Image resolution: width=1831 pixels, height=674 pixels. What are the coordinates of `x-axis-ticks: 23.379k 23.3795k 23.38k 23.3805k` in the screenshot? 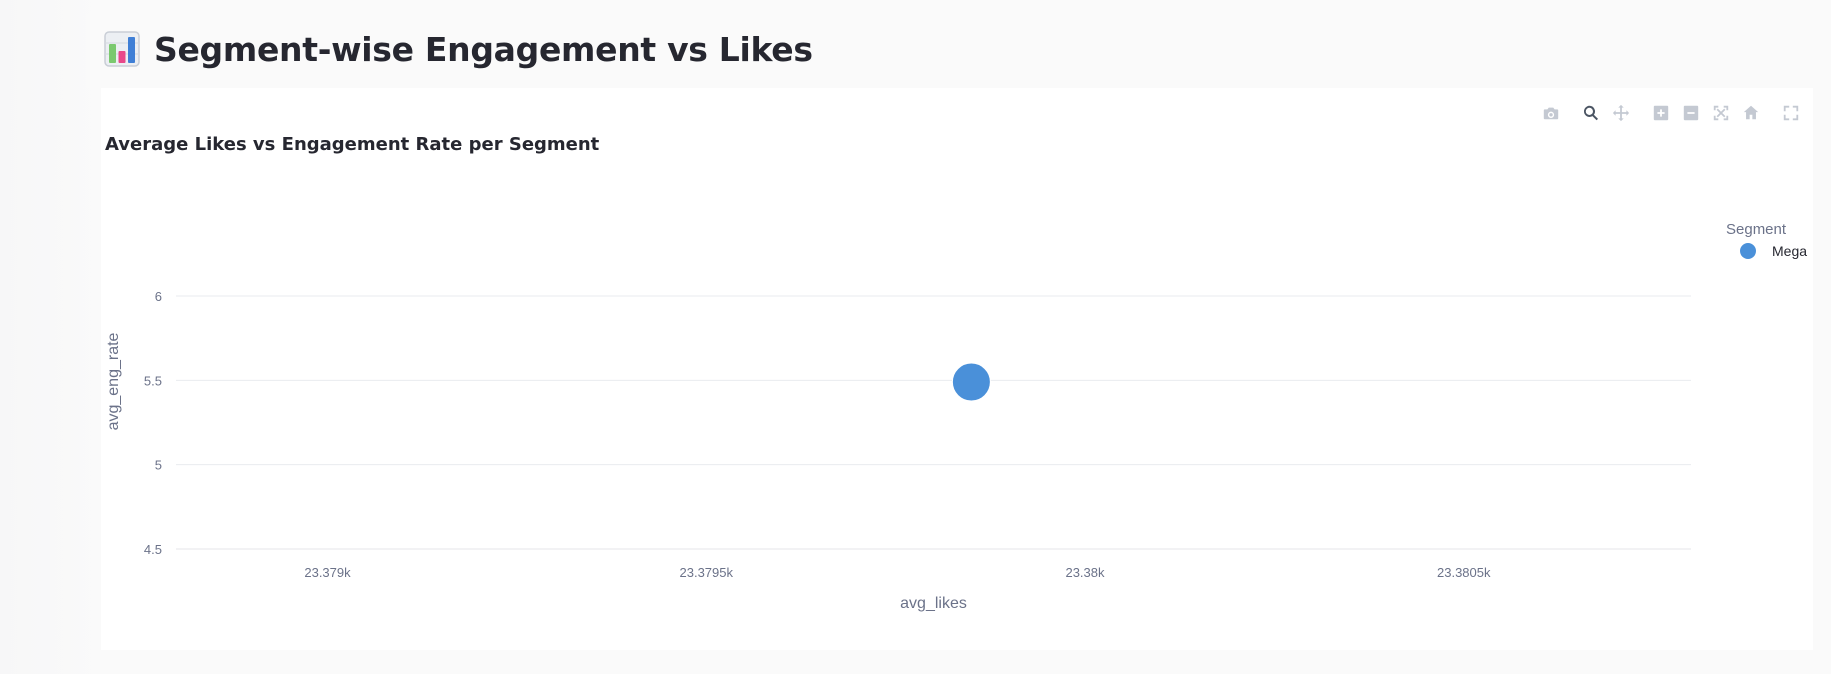 It's located at (897, 572).